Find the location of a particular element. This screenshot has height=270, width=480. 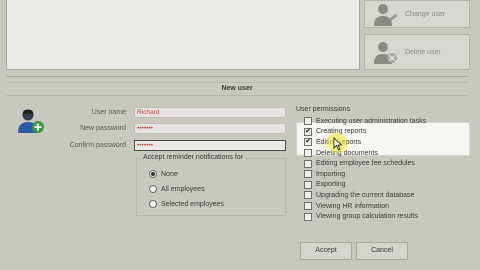

delete-user-label: Delete user is located at coordinates (423, 52).